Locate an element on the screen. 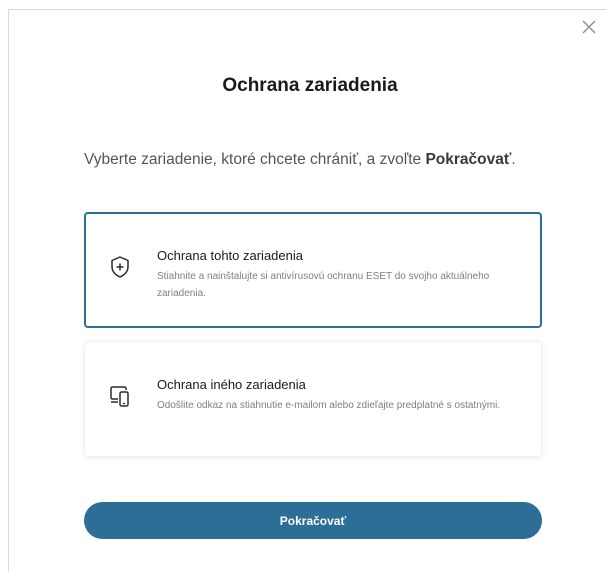  dialog-top-border is located at coordinates (307, 9).